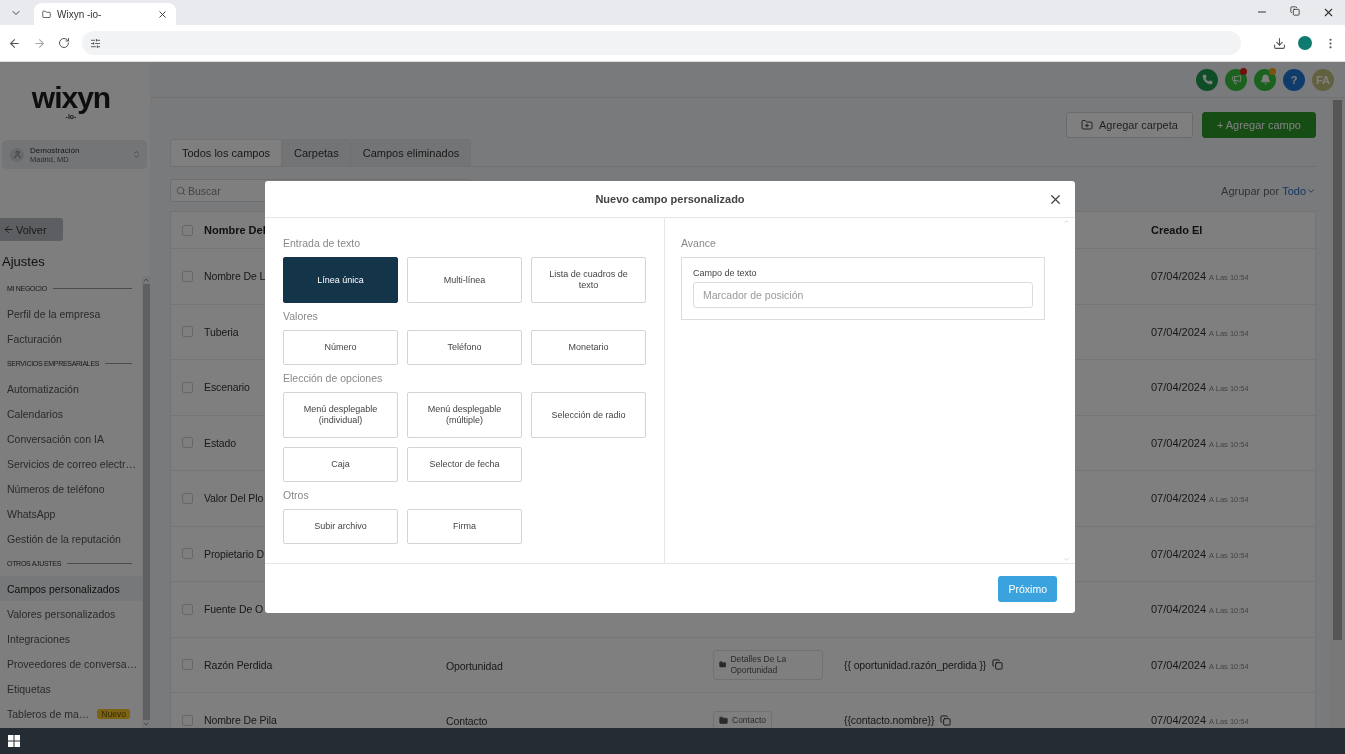 The image size is (1345, 754). Describe the element at coordinates (113, 713) in the screenshot. I see `new-badge: Nuevo` at that location.